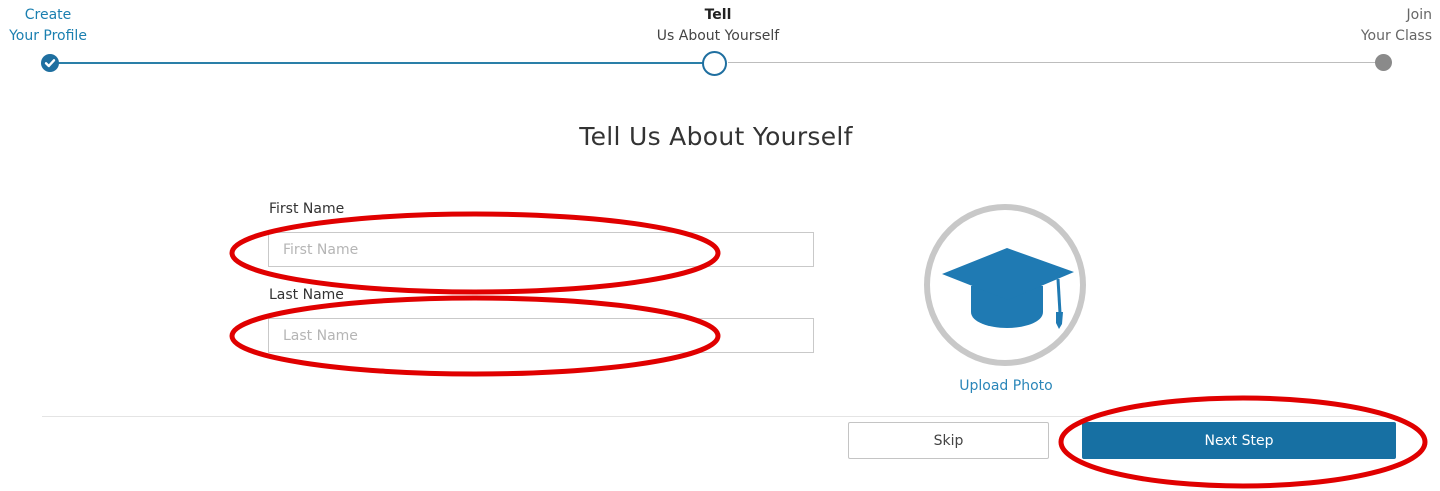 The image size is (1440, 491). I want to click on step-current-circle-icon, so click(714, 63).